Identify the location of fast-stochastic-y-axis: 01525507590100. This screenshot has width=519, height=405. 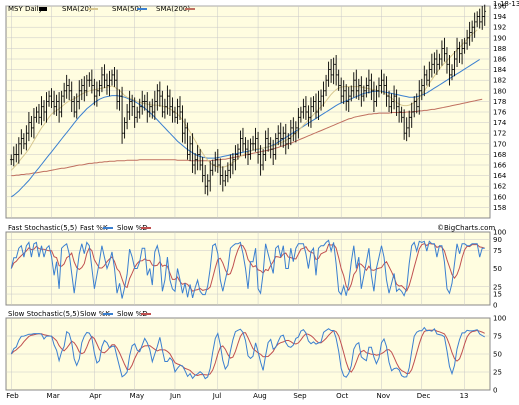
(499, 269).